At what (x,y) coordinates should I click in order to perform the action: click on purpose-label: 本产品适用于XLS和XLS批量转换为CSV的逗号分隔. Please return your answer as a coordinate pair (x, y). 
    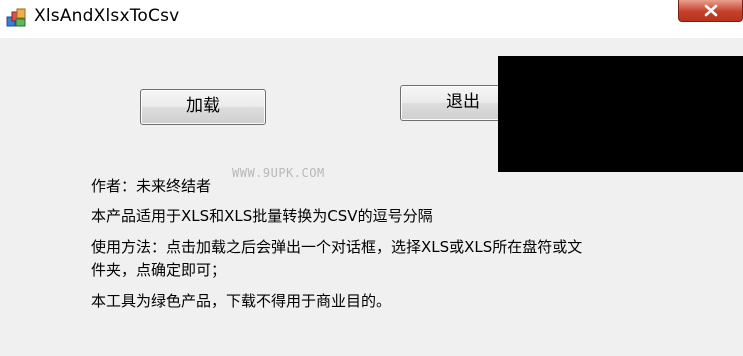
    Looking at the image, I should click on (262, 216).